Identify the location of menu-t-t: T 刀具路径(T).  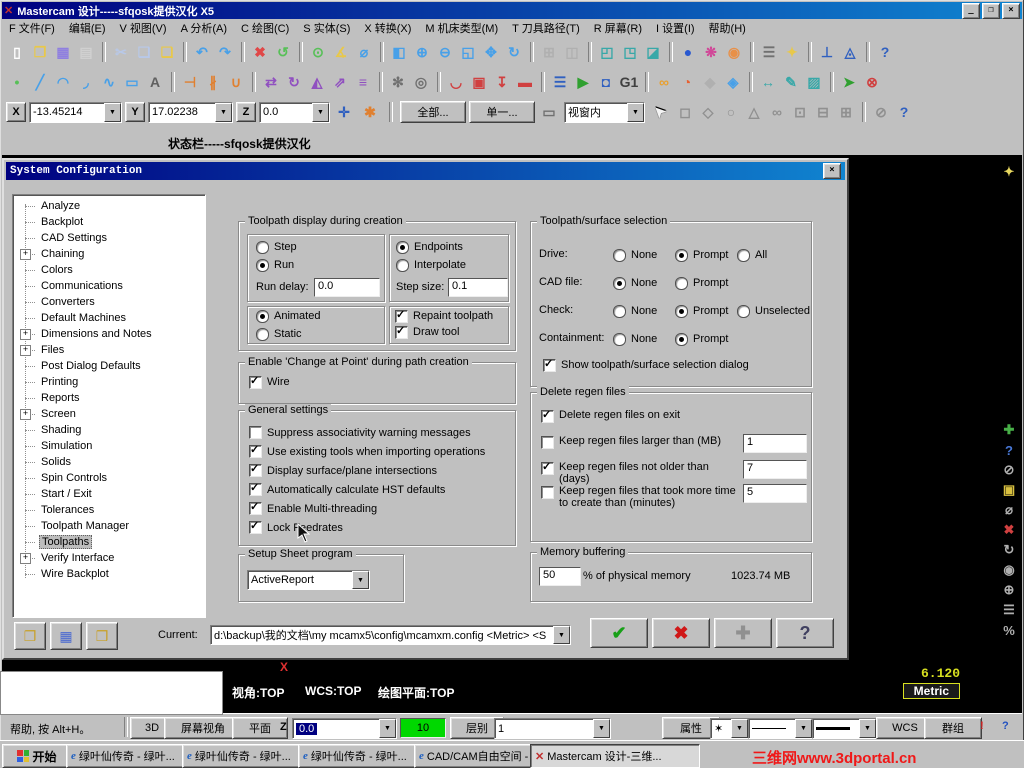
(546, 28).